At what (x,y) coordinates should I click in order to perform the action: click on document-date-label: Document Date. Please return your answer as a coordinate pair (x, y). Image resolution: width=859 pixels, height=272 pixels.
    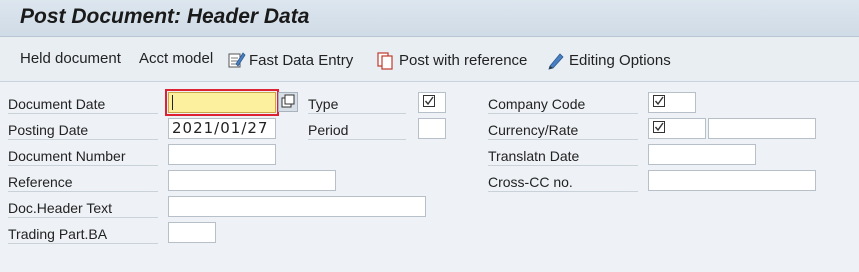
    Looking at the image, I should click on (83, 104).